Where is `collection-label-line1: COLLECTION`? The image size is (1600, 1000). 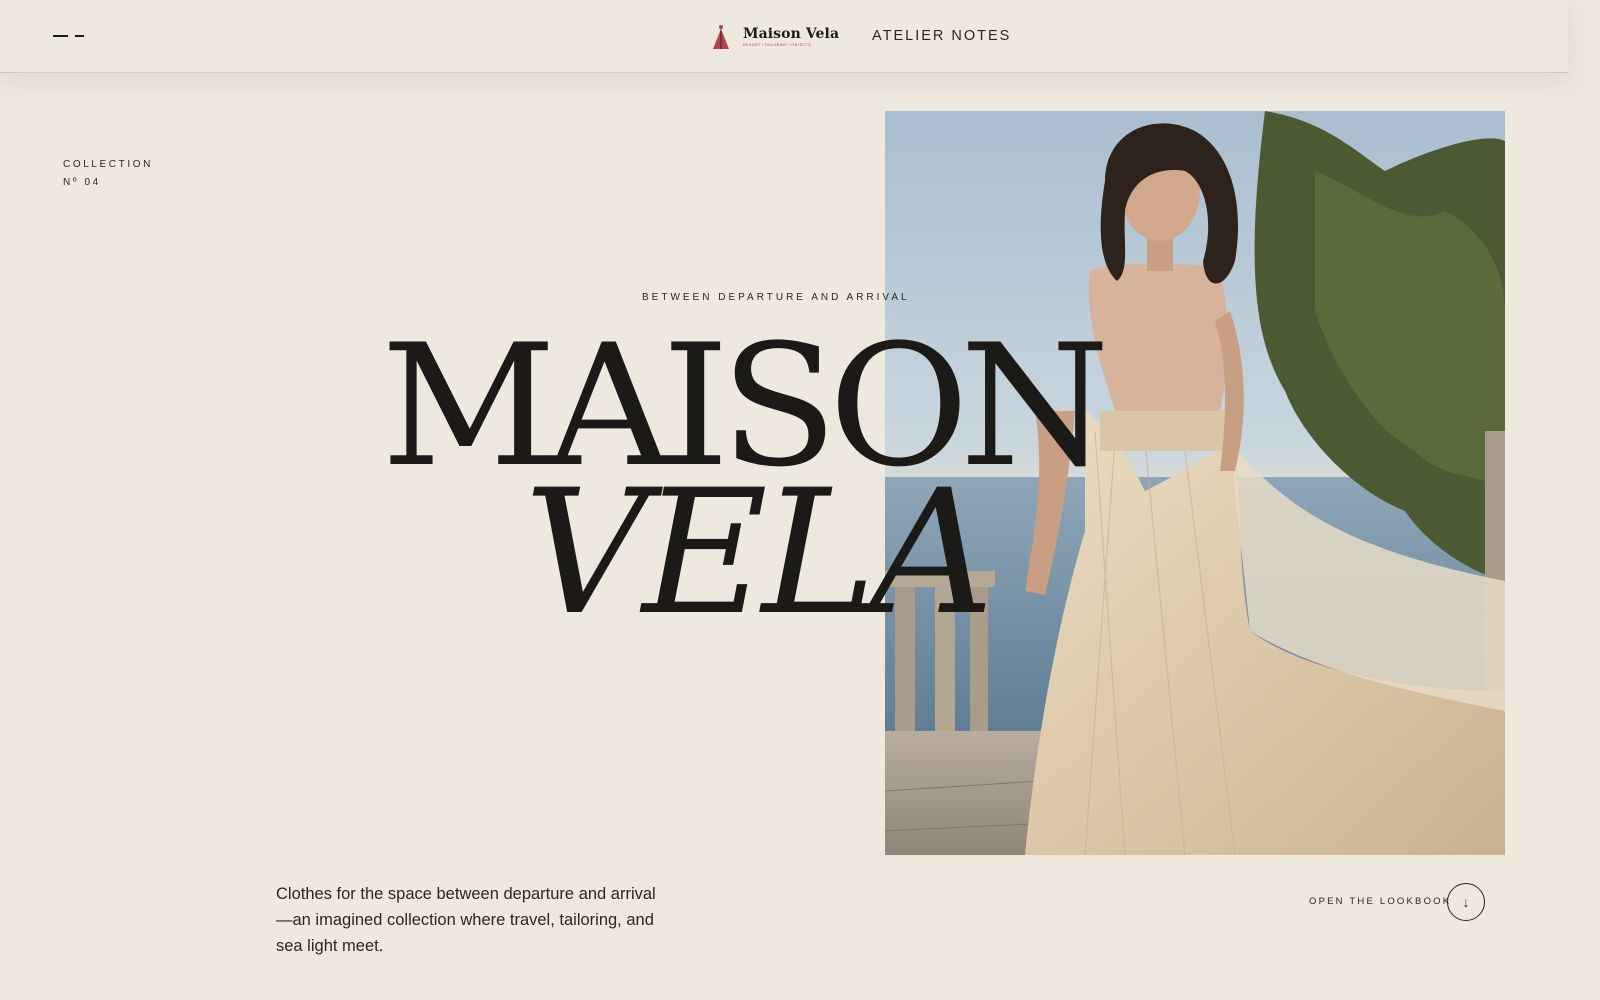
collection-label-line1: COLLECTION is located at coordinates (108, 164).